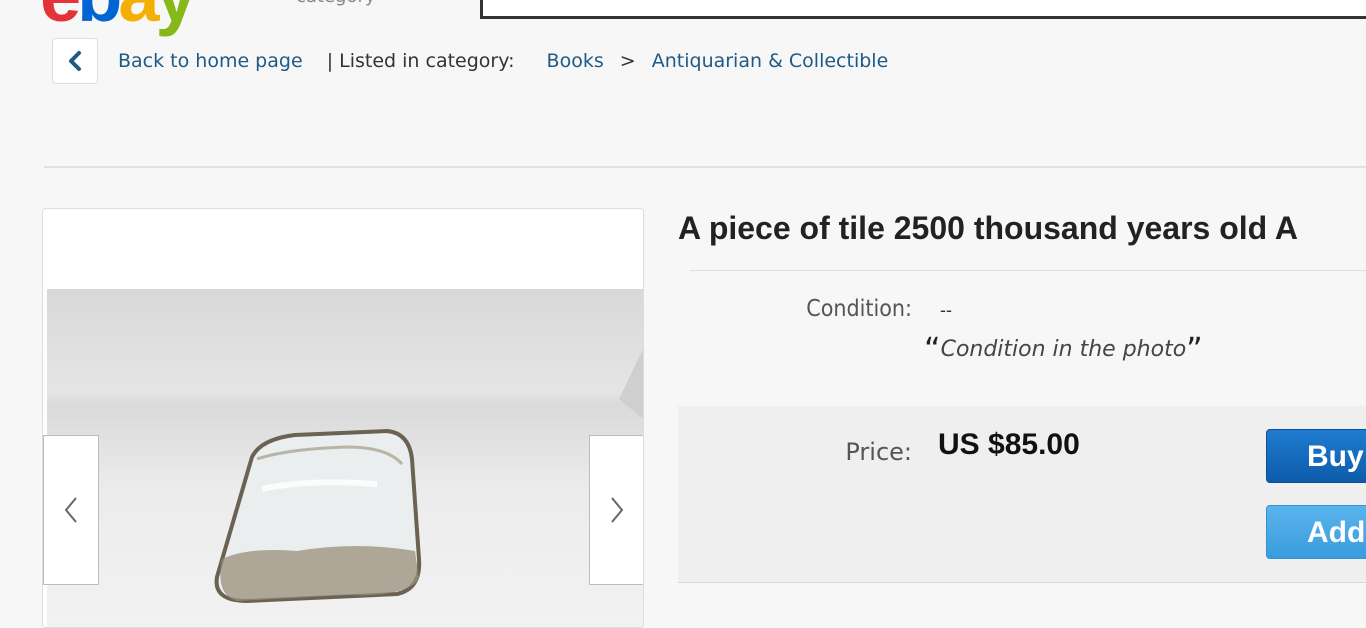  I want to click on category-books-link: Books, so click(575, 61).